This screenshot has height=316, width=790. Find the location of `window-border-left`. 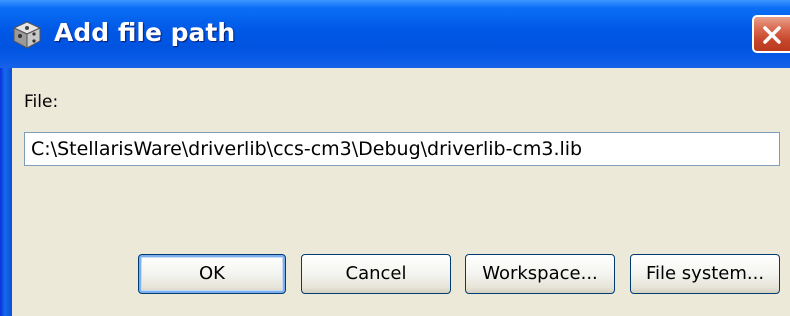

window-border-left is located at coordinates (6, 192).